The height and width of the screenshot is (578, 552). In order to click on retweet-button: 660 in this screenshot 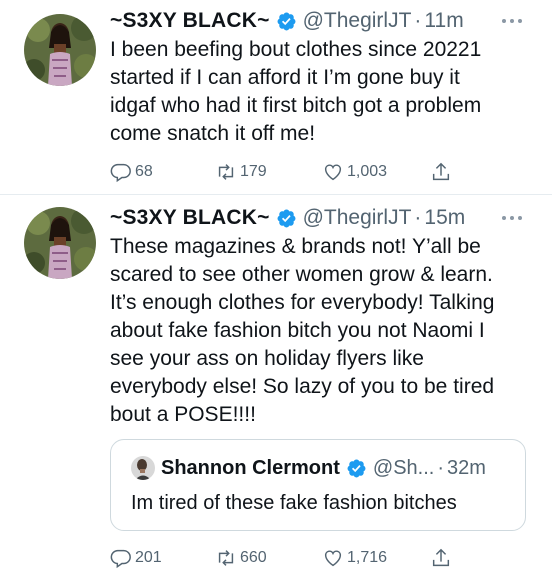, I will do `click(241, 558)`.